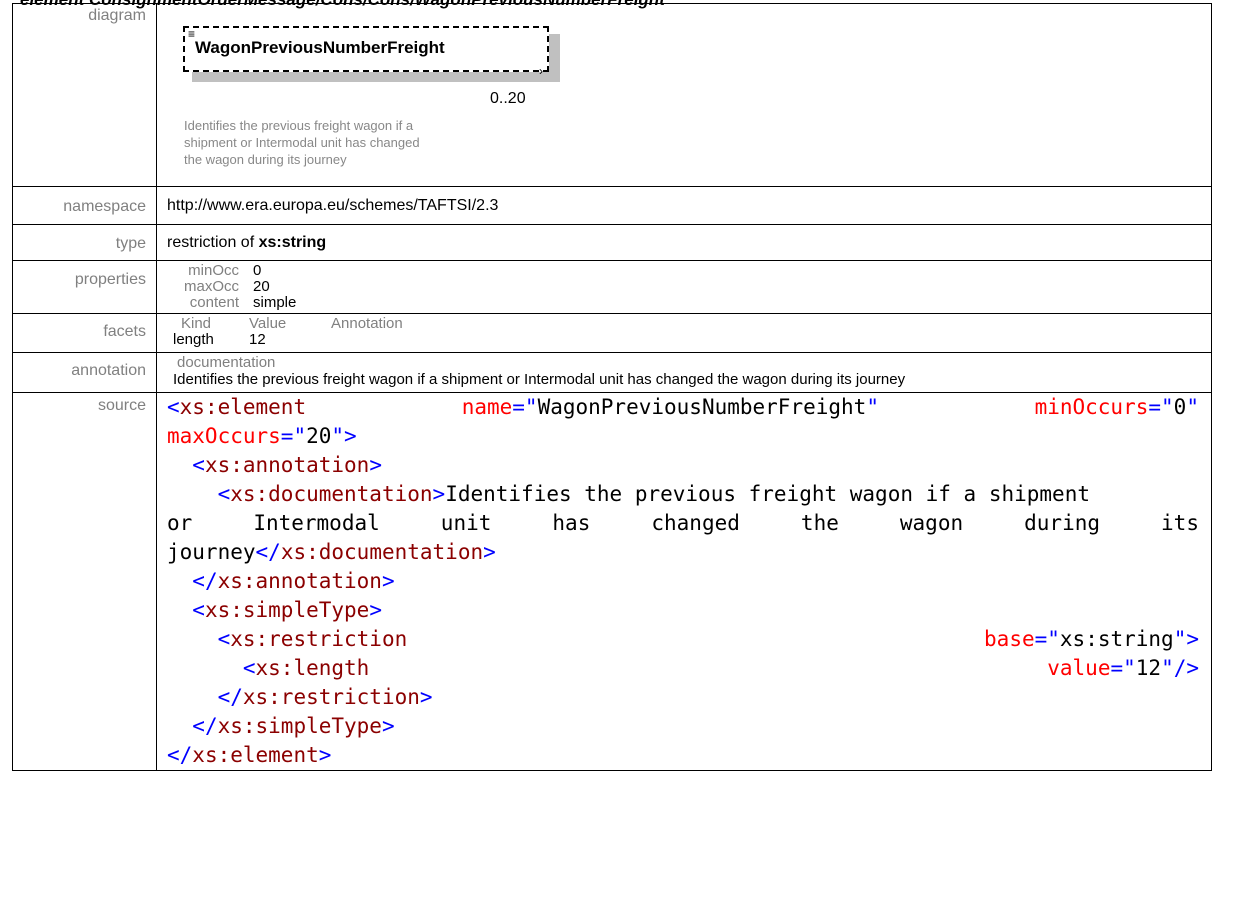 The image size is (1242, 904). What do you see at coordinates (312, 668) in the screenshot?
I see `source-tag: xs:length` at bounding box center [312, 668].